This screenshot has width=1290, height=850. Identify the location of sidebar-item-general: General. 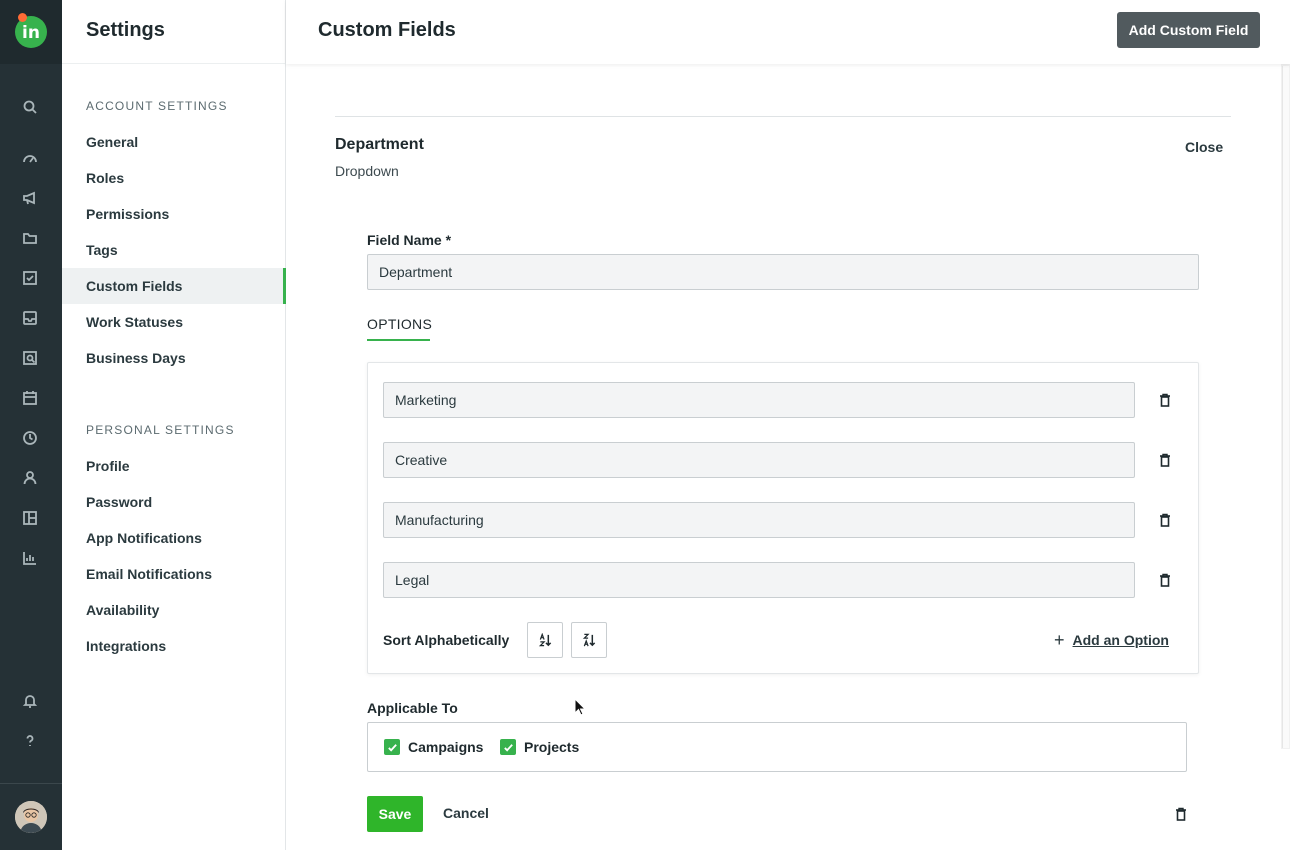
(173, 142).